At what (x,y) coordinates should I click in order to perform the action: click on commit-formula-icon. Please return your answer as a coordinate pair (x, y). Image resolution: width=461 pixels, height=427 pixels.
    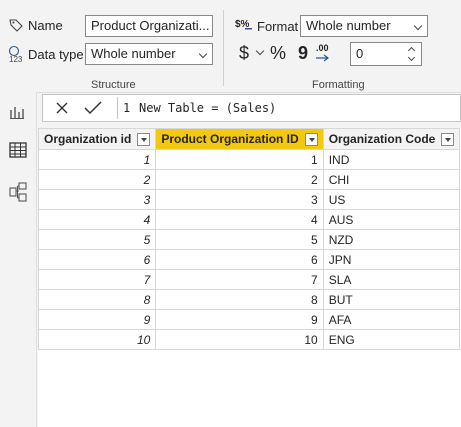
    Looking at the image, I should click on (93, 109).